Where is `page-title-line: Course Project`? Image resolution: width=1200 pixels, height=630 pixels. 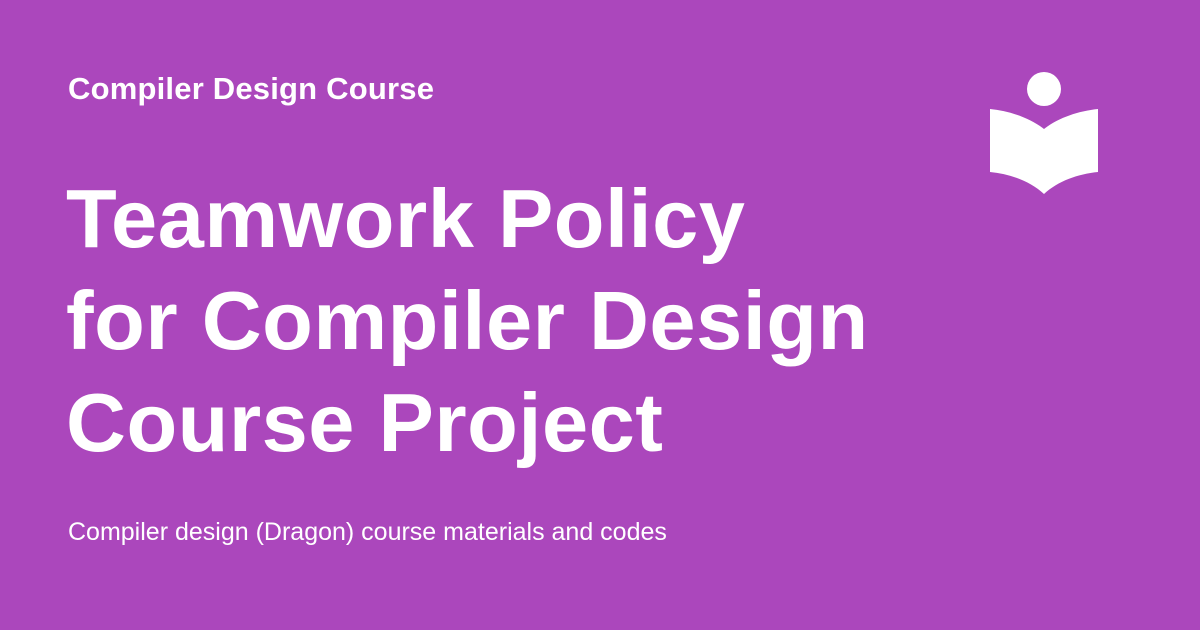 page-title-line: Course Project is located at coordinates (365, 422).